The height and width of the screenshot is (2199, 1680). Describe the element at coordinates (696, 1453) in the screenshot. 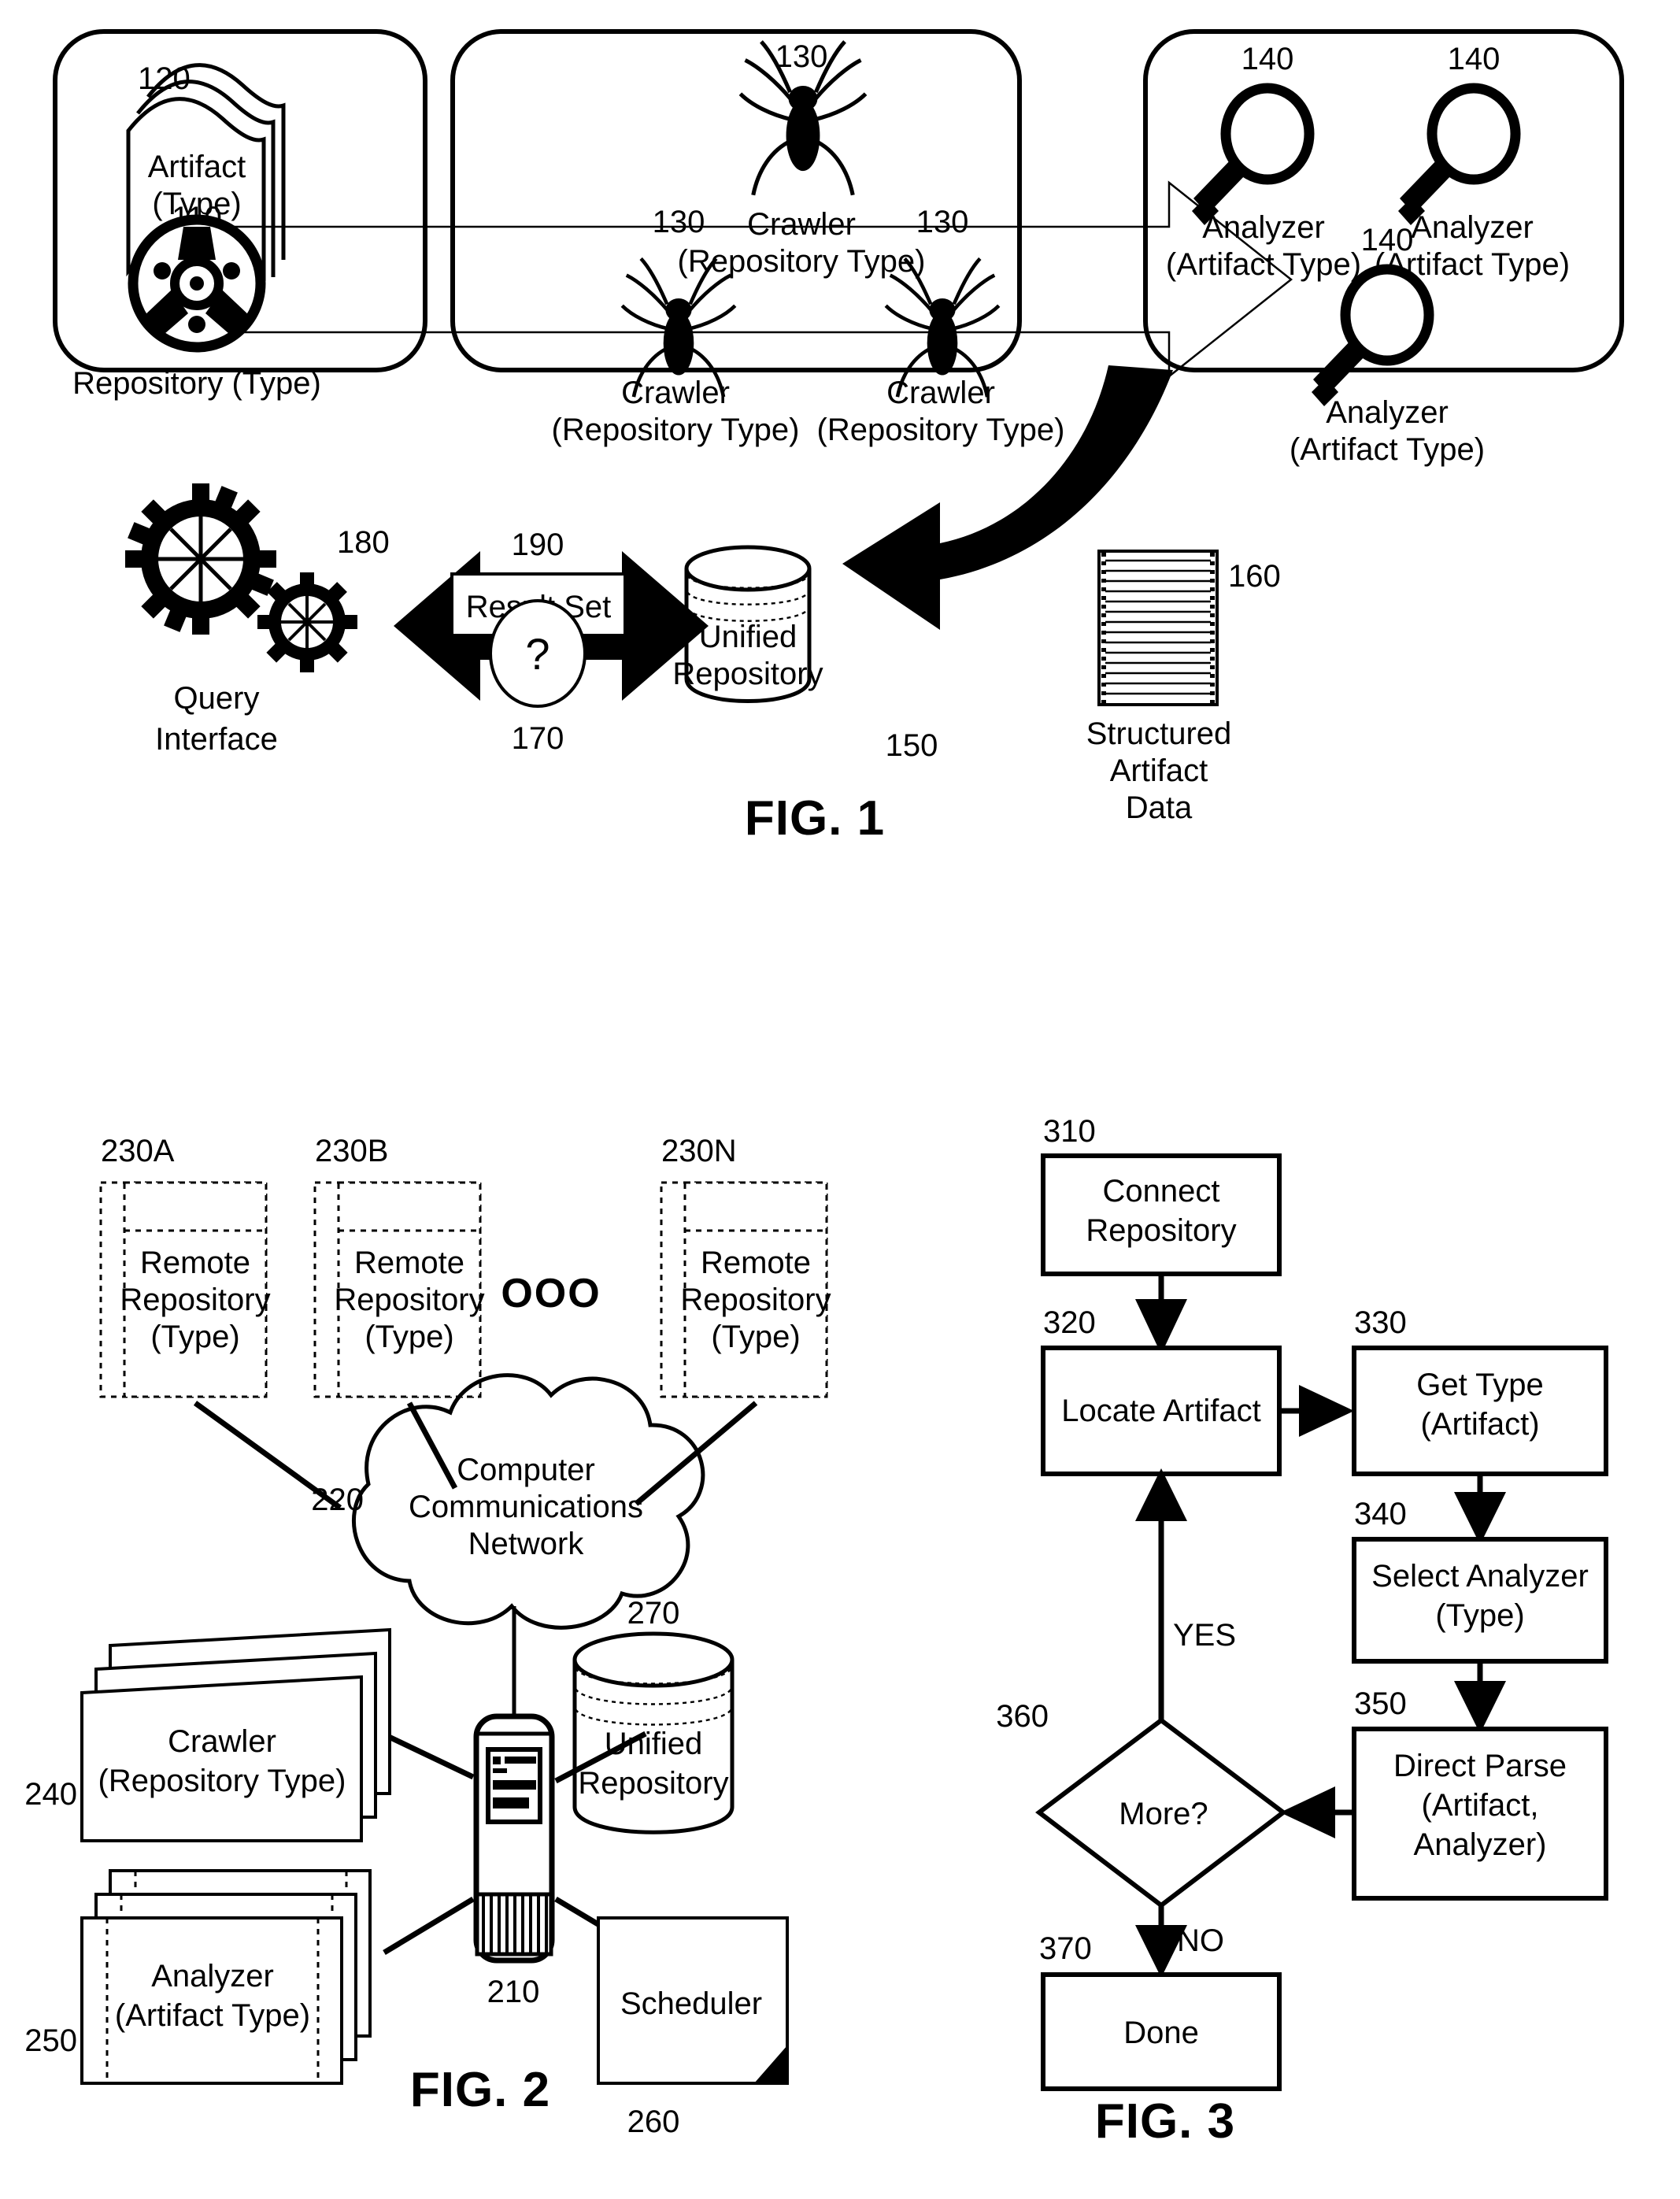

I see `repo-n-network-link` at that location.